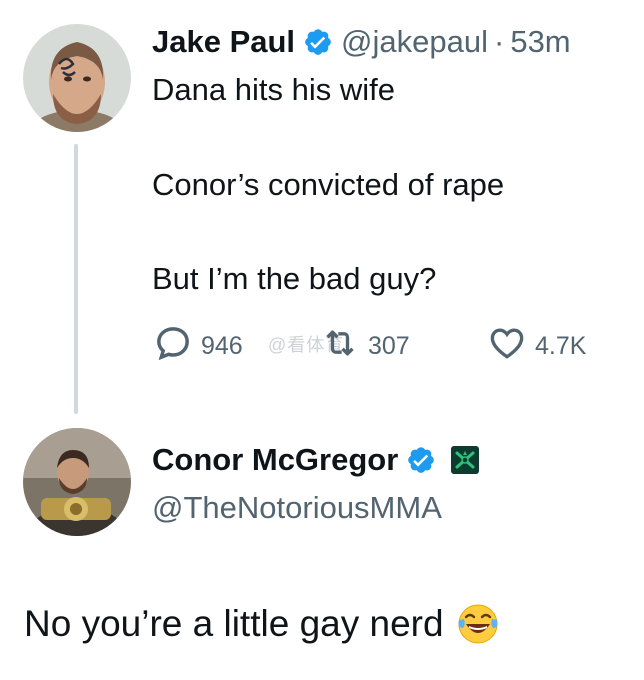 The width and height of the screenshot is (644, 680). What do you see at coordinates (478, 624) in the screenshot?
I see `laughing-tears-emoji-icon` at bounding box center [478, 624].